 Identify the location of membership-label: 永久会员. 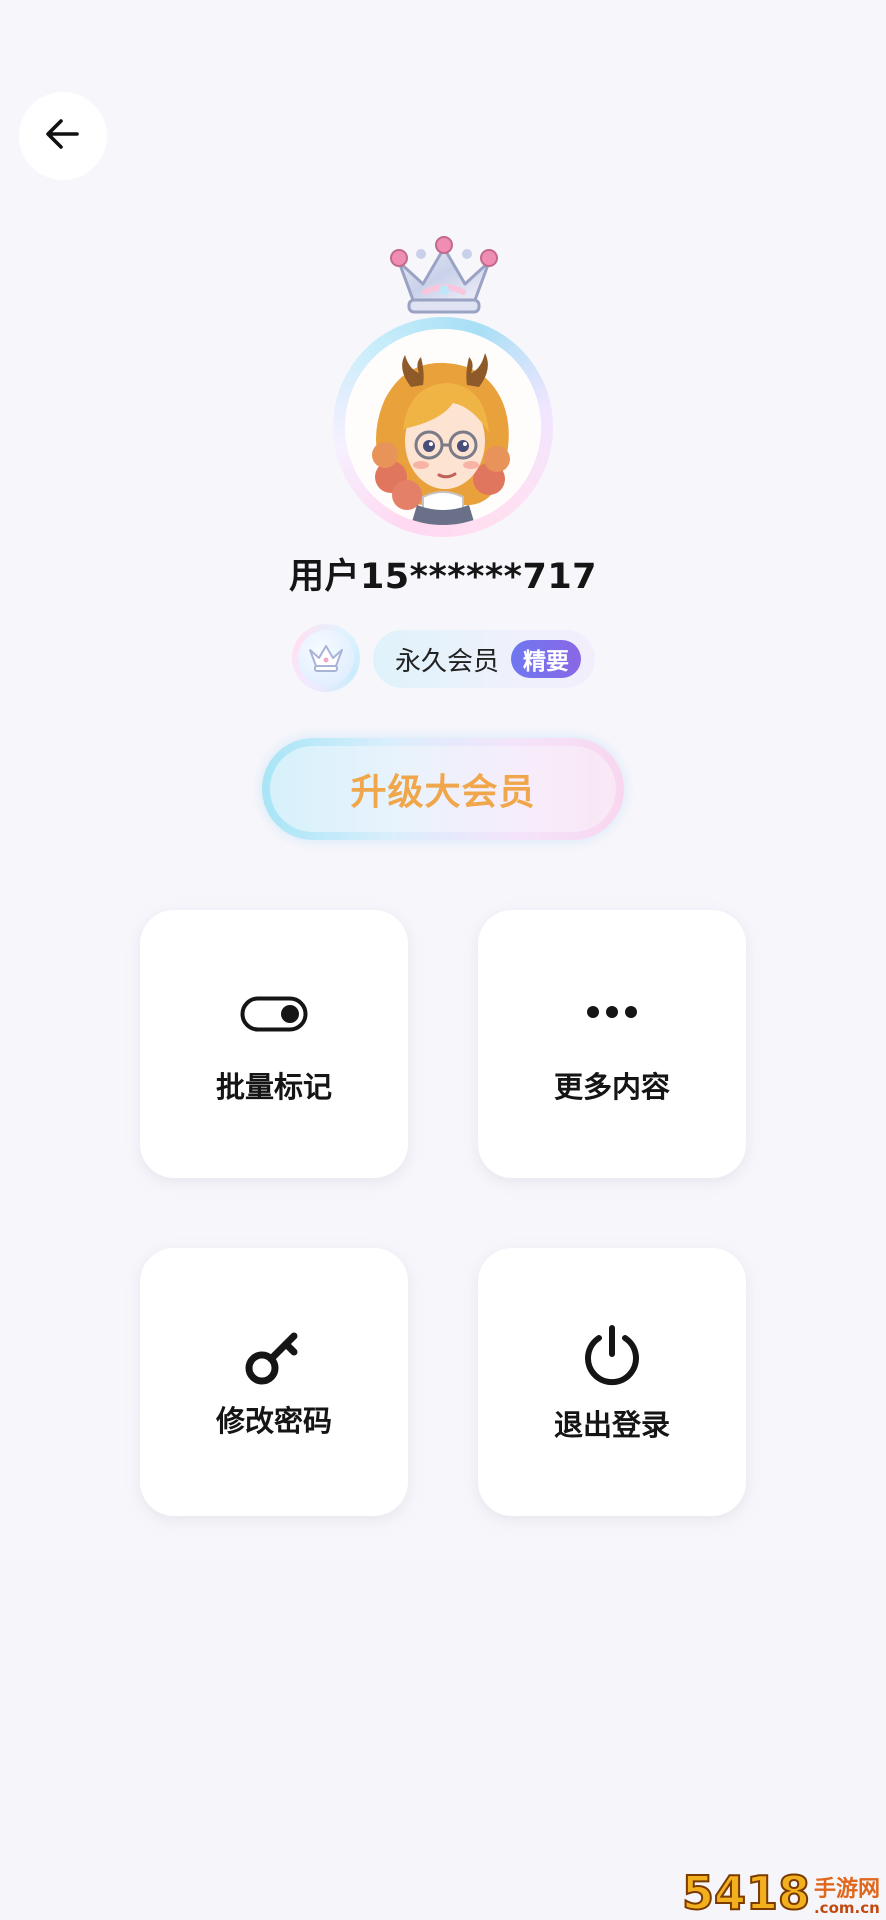
(447, 661).